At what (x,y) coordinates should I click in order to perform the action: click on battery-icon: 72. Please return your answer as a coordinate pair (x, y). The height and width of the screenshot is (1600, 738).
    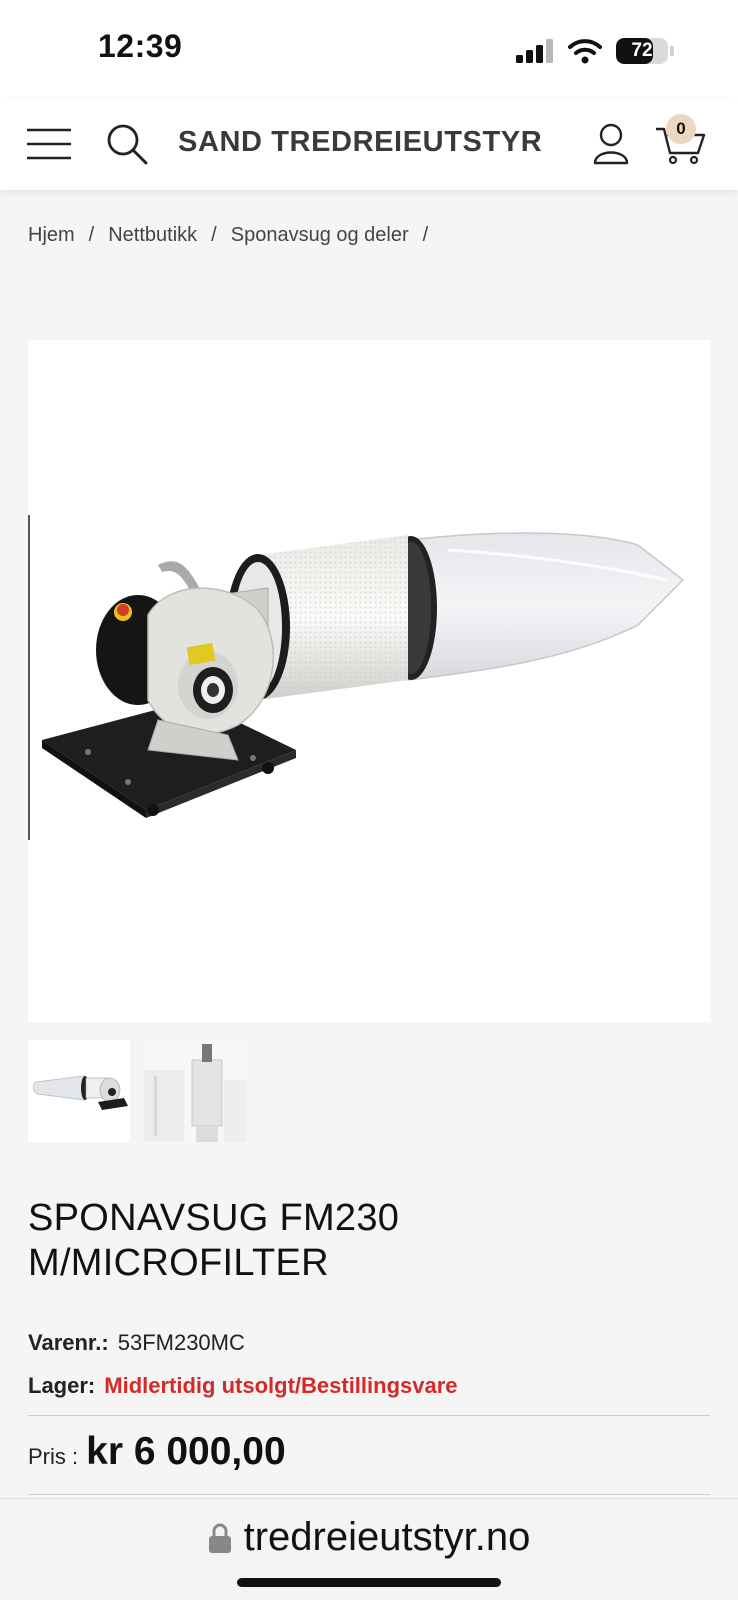
    Looking at the image, I should click on (642, 51).